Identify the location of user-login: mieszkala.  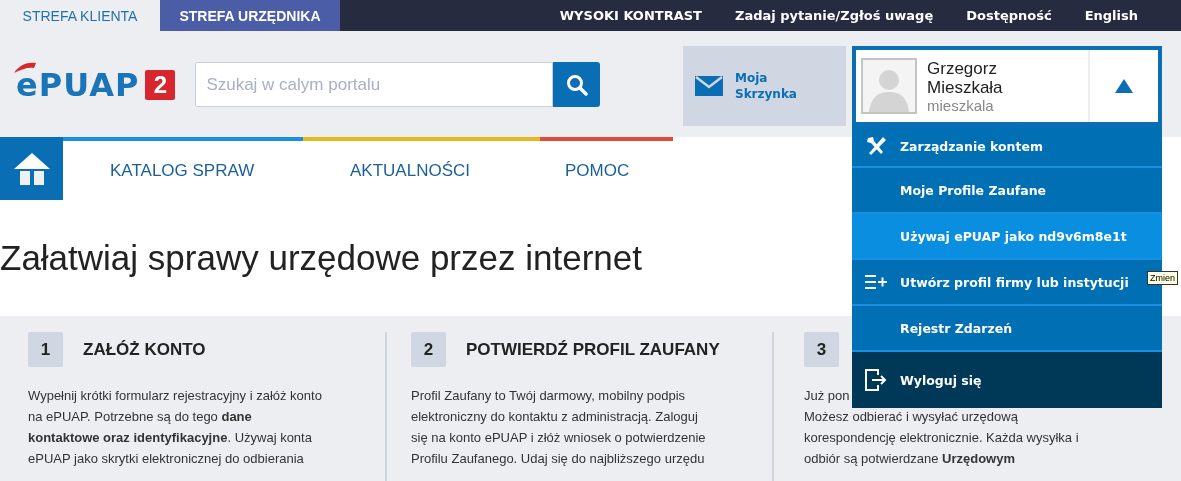
(961, 105).